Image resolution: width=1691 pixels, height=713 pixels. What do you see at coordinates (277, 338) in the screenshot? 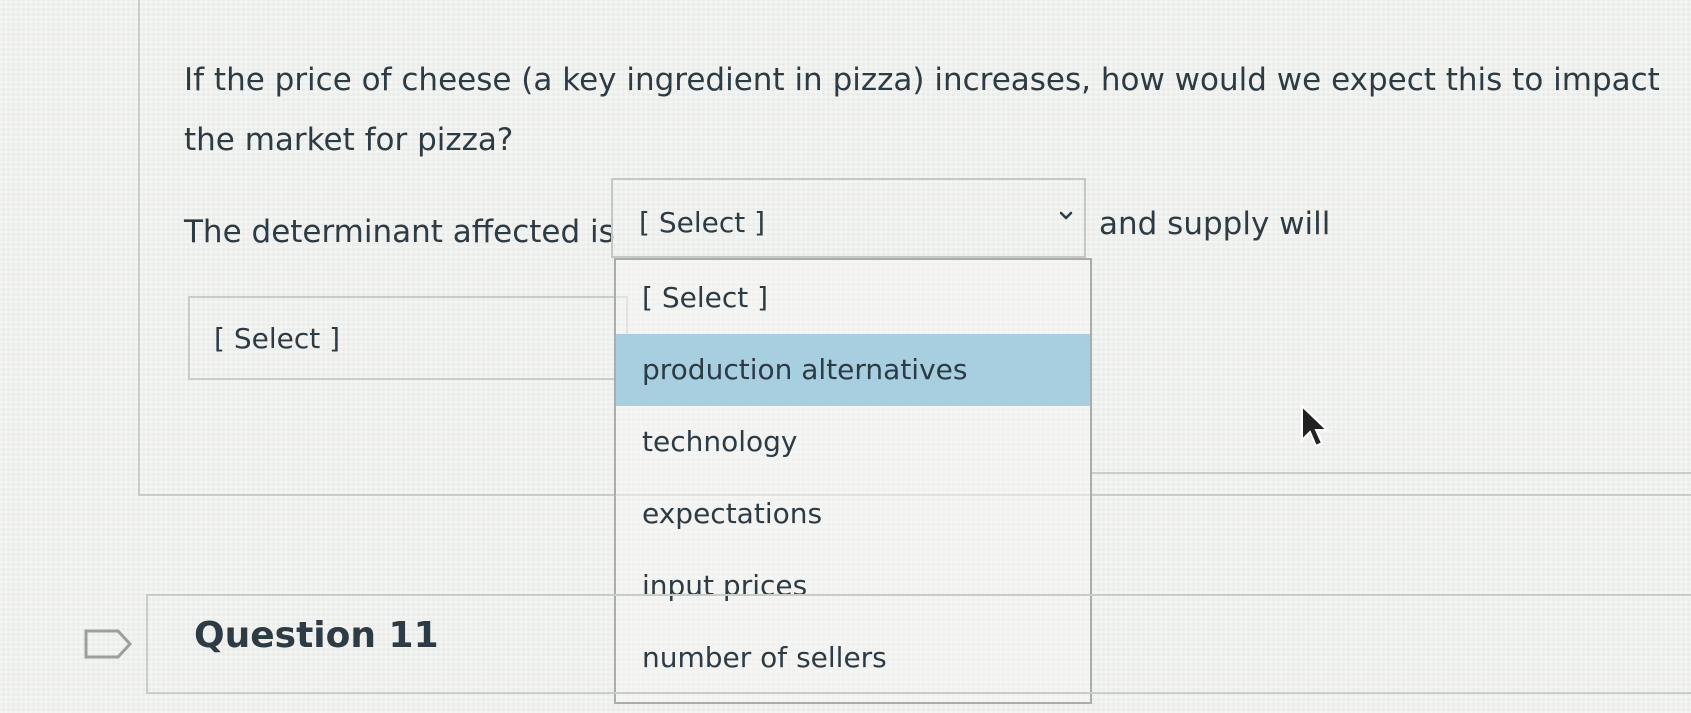
I see `supply-select-value: [ Select ]` at bounding box center [277, 338].